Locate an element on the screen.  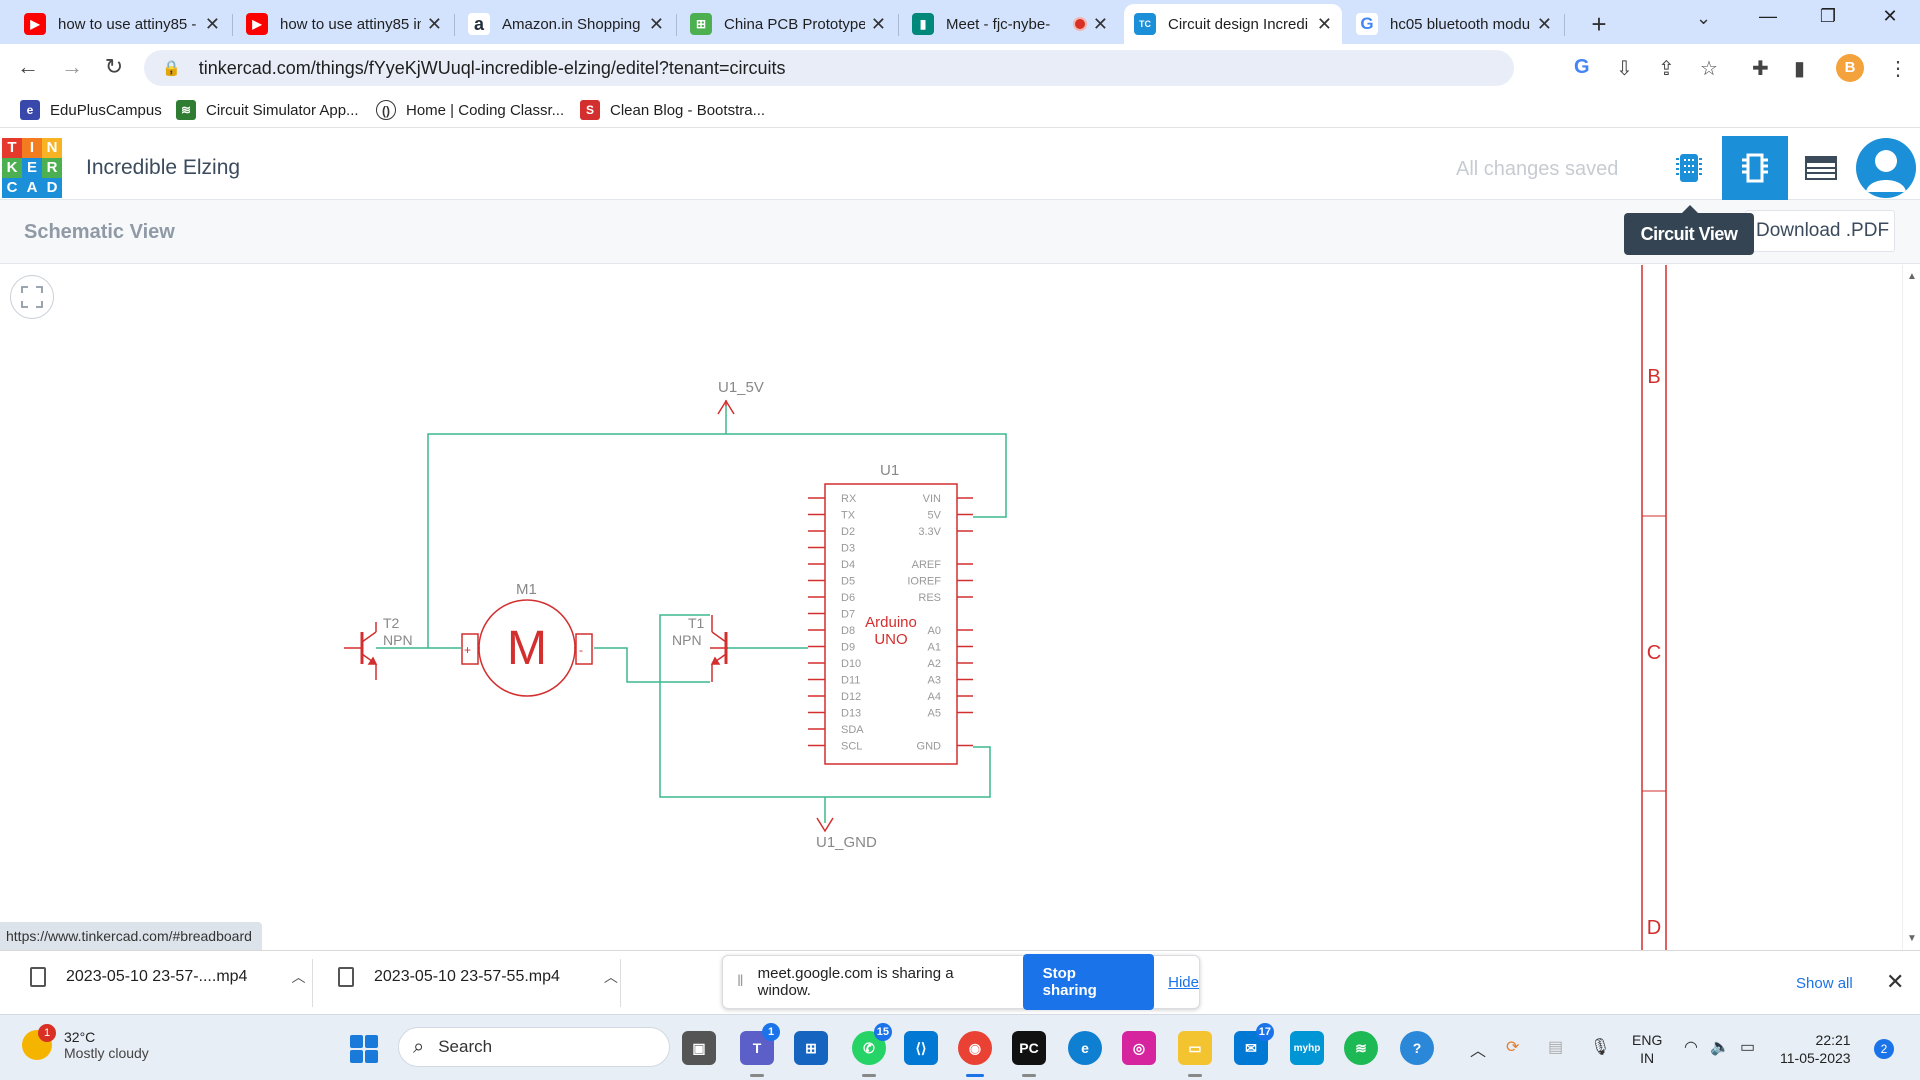
download-item: 2023-05-10 23-57-55.mp4 ︿ is located at coordinates (478, 977).